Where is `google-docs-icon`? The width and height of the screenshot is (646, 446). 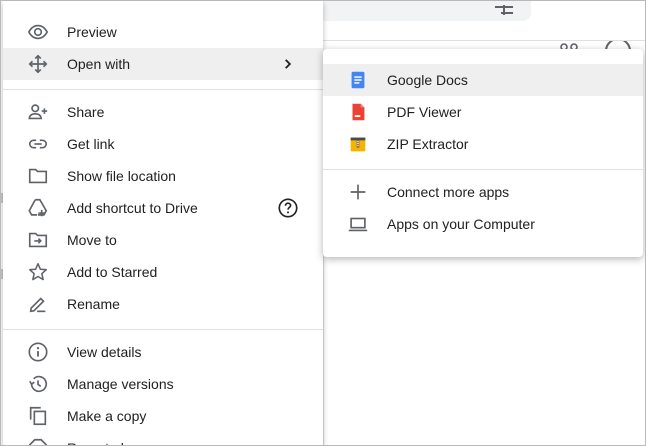
google-docs-icon is located at coordinates (358, 80).